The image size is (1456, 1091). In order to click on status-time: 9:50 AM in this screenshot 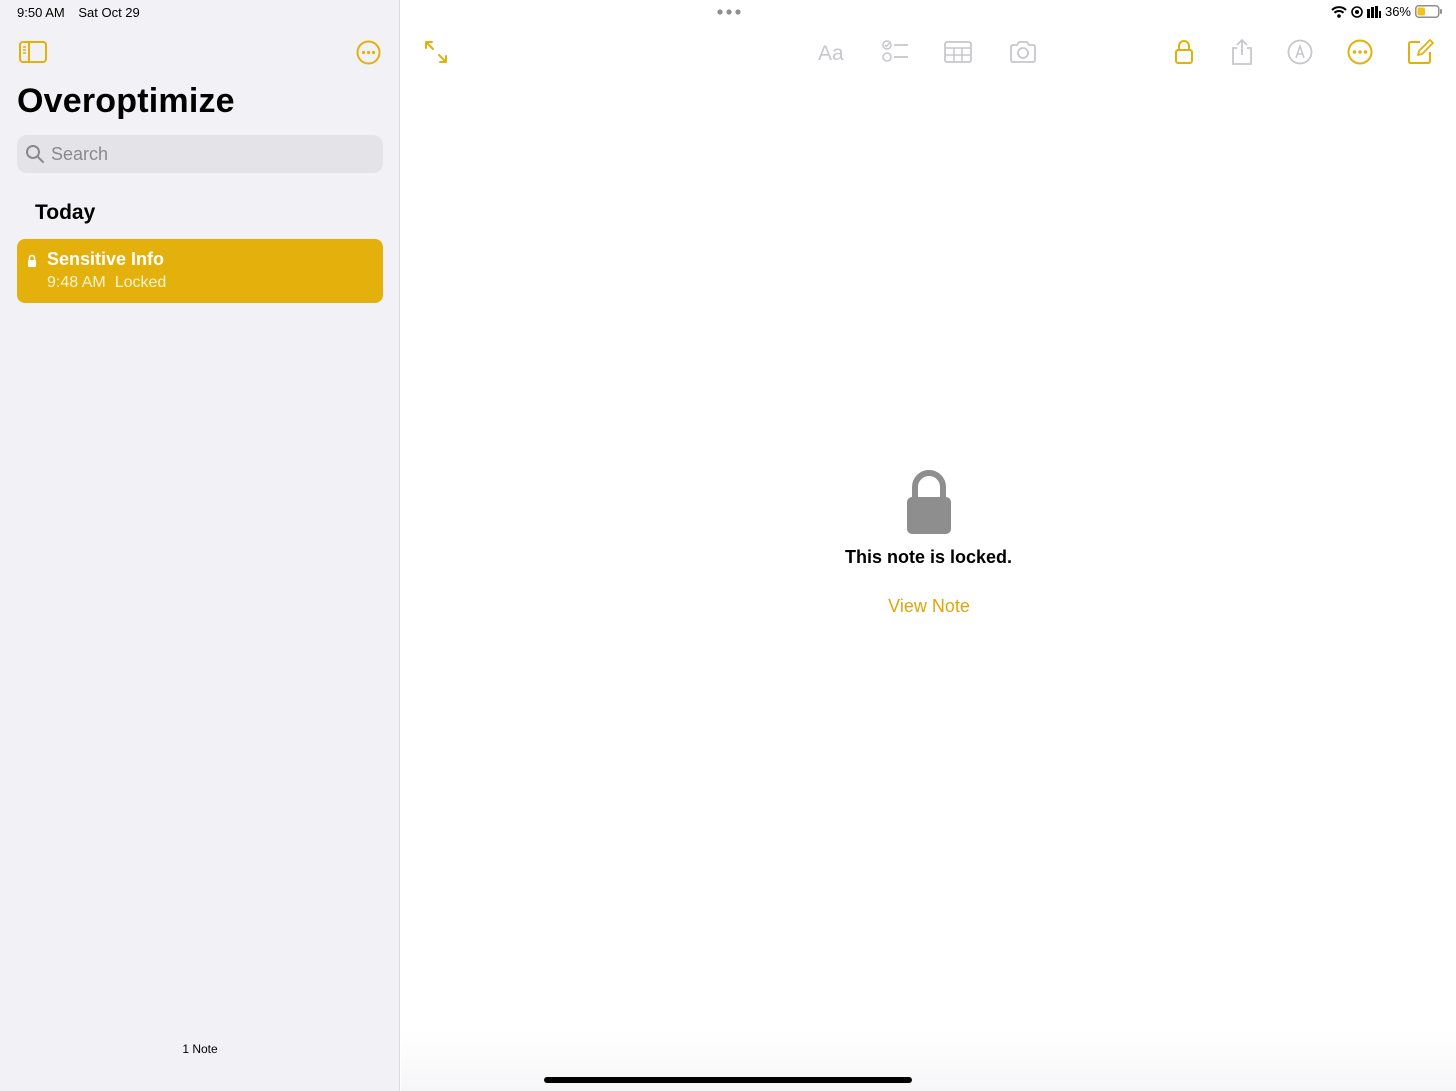, I will do `click(41, 12)`.